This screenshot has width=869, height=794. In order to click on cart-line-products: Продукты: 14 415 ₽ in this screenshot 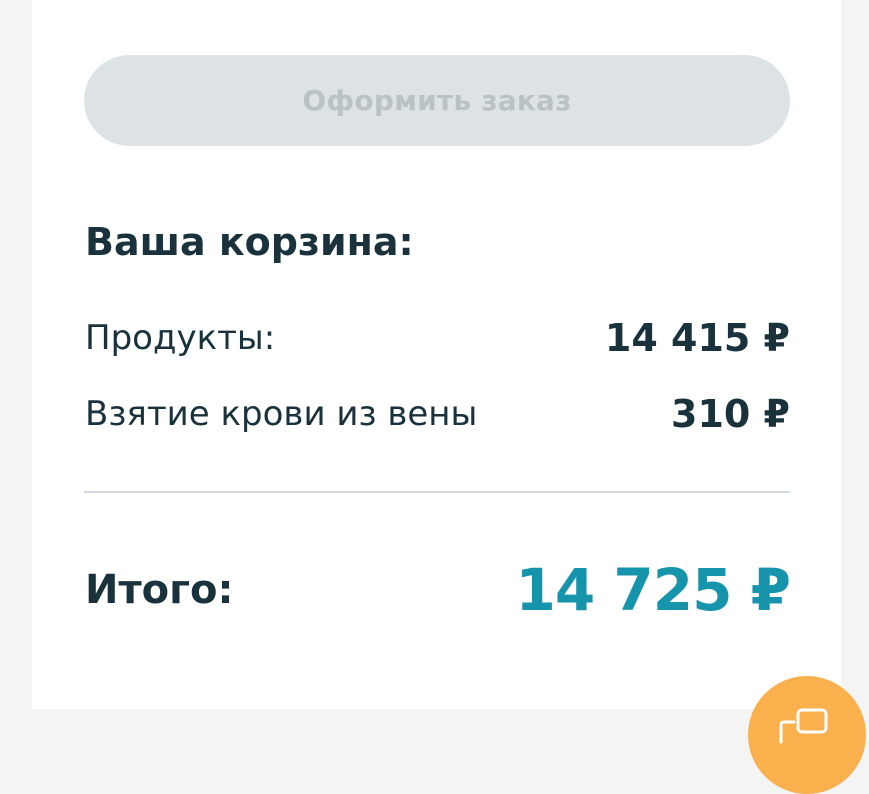, I will do `click(437, 338)`.